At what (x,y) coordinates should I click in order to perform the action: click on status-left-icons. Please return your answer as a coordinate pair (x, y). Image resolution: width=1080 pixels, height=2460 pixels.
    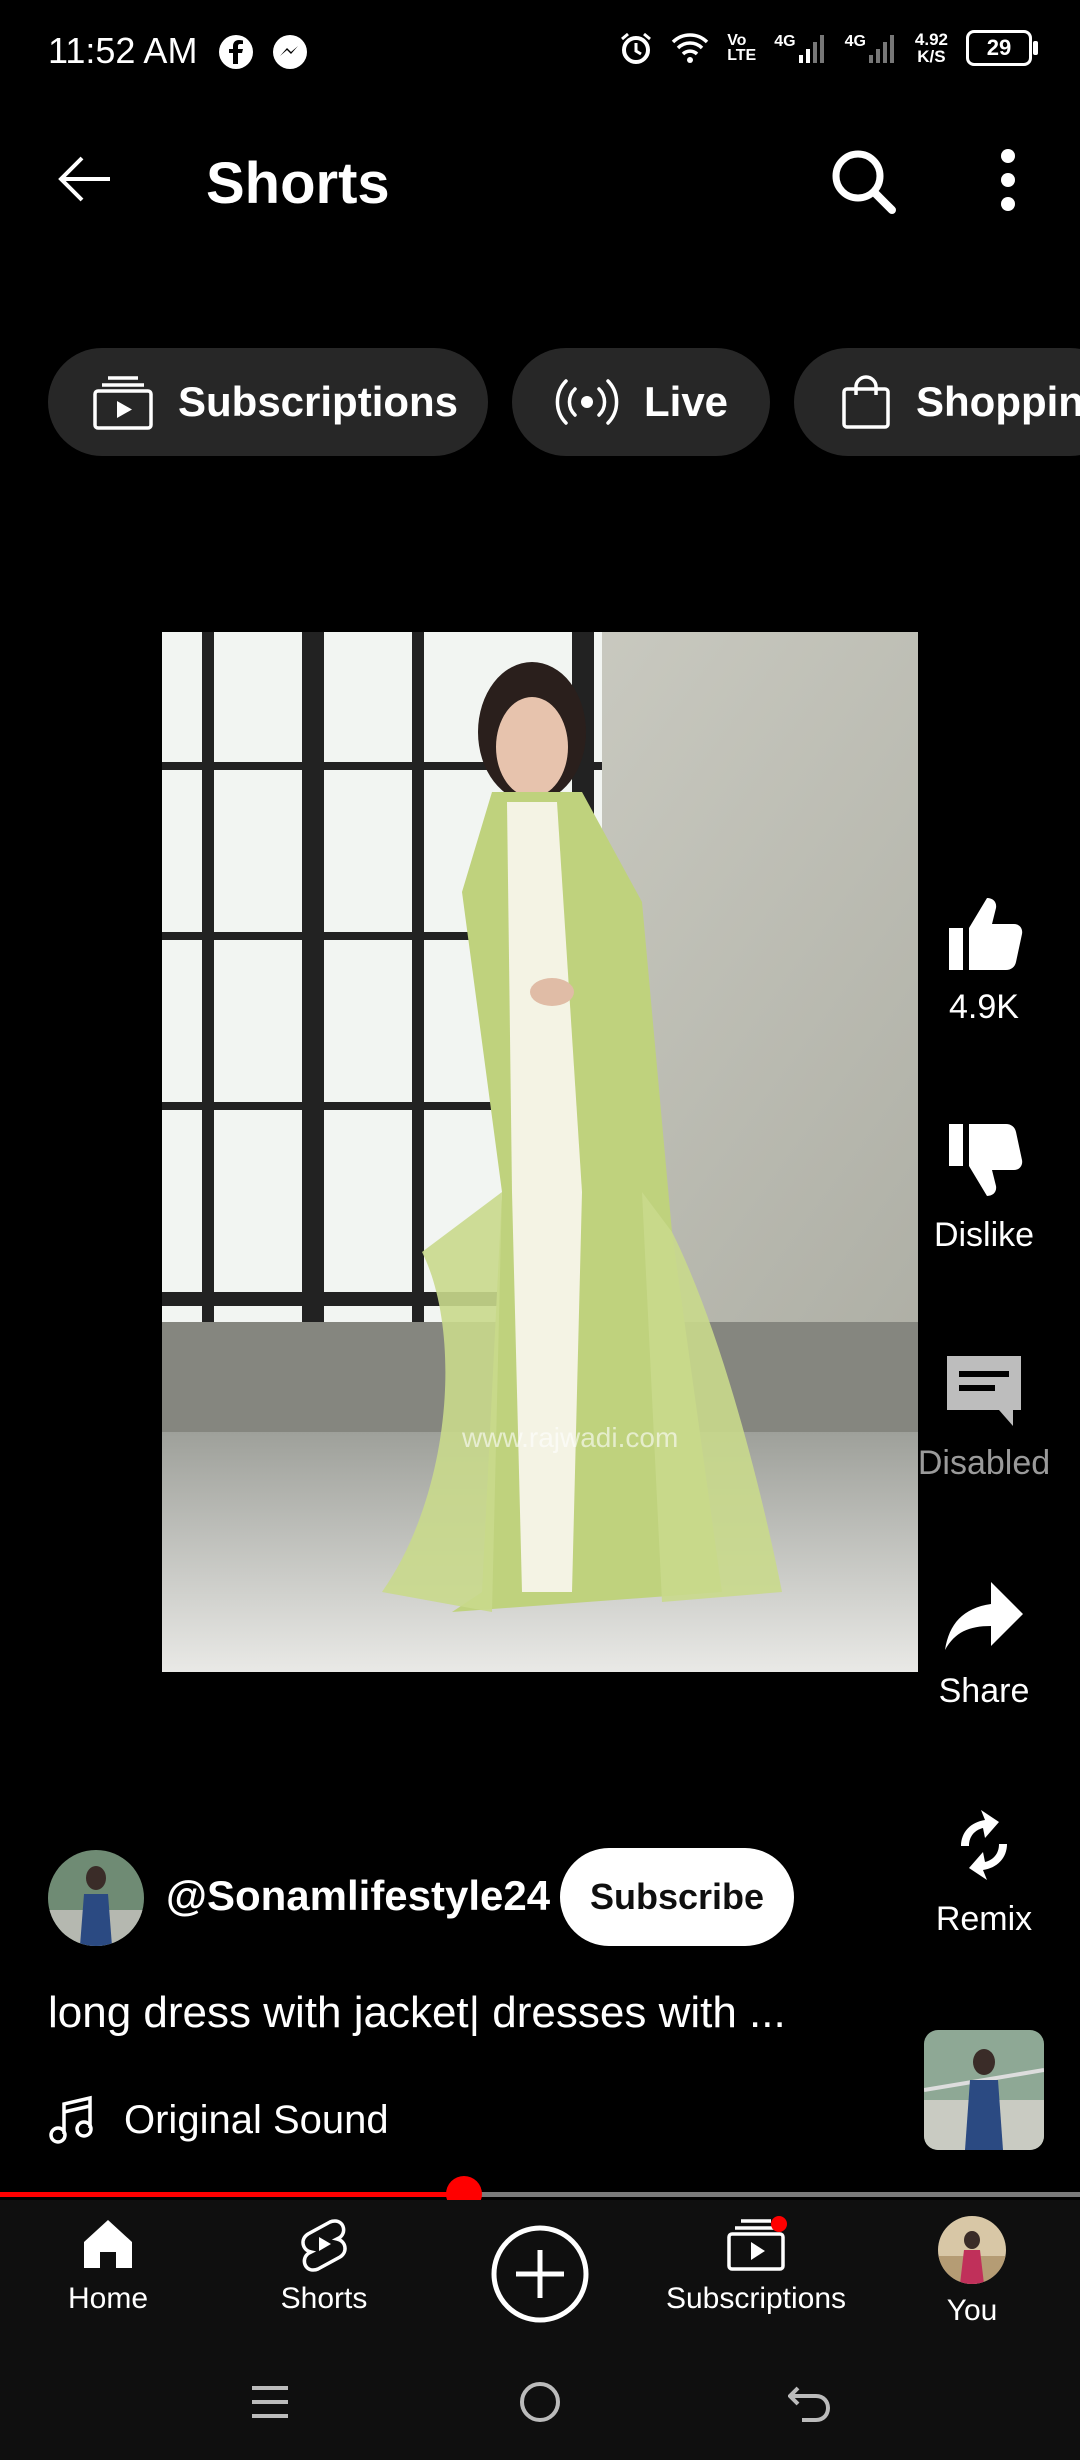
    Looking at the image, I should click on (263, 52).